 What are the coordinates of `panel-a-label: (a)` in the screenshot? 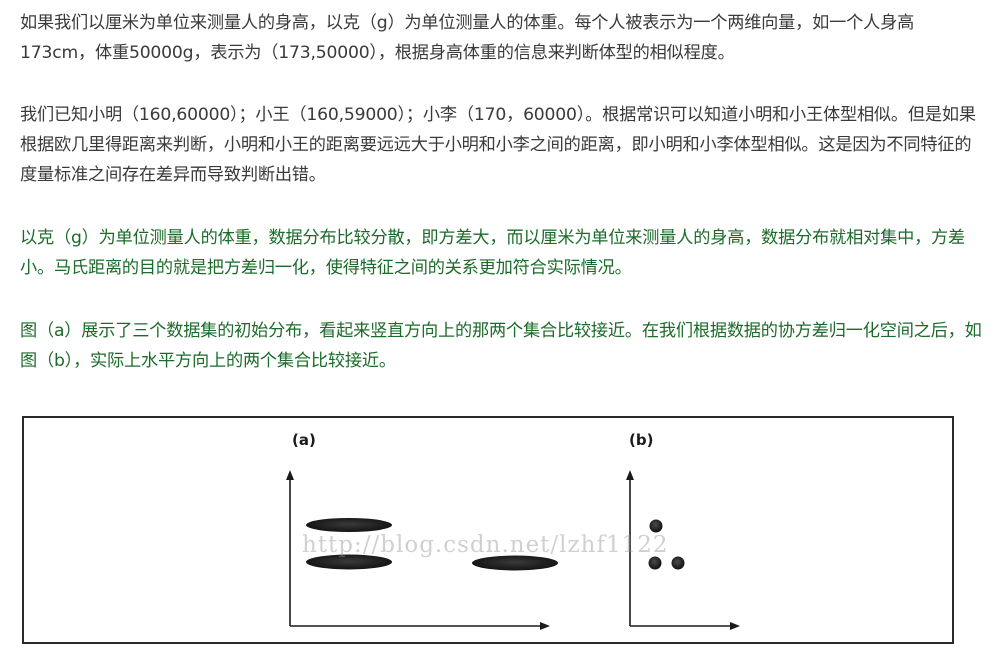 It's located at (304, 440).